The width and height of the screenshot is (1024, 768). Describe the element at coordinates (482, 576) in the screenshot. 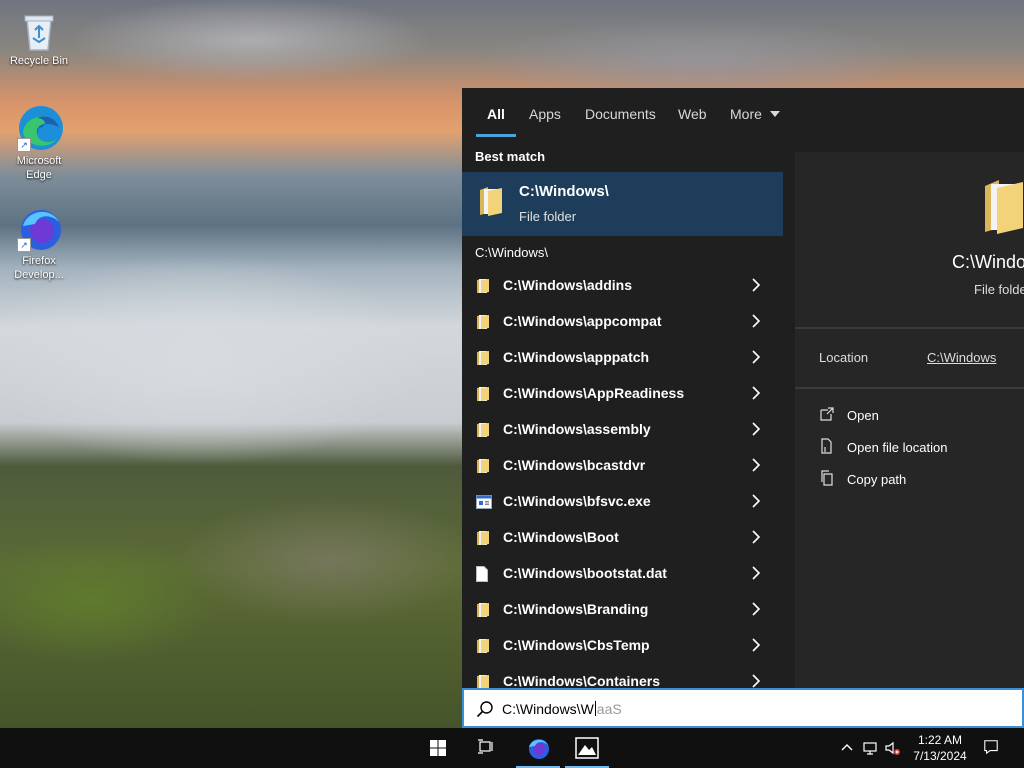

I see `file-icon` at that location.